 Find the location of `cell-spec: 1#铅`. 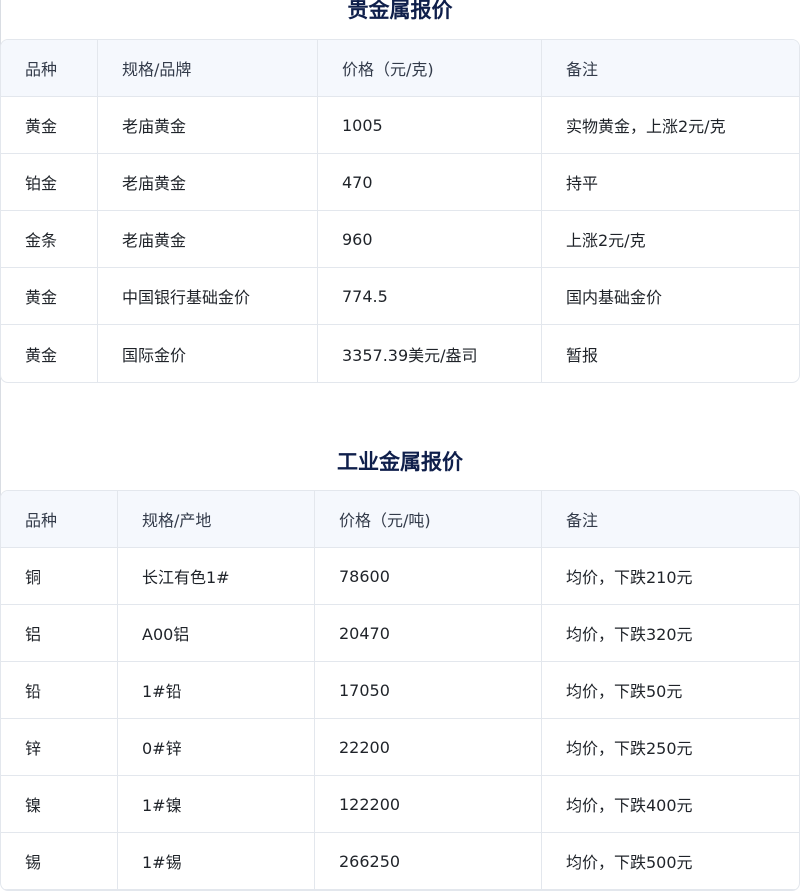

cell-spec: 1#铅 is located at coordinates (216, 690).